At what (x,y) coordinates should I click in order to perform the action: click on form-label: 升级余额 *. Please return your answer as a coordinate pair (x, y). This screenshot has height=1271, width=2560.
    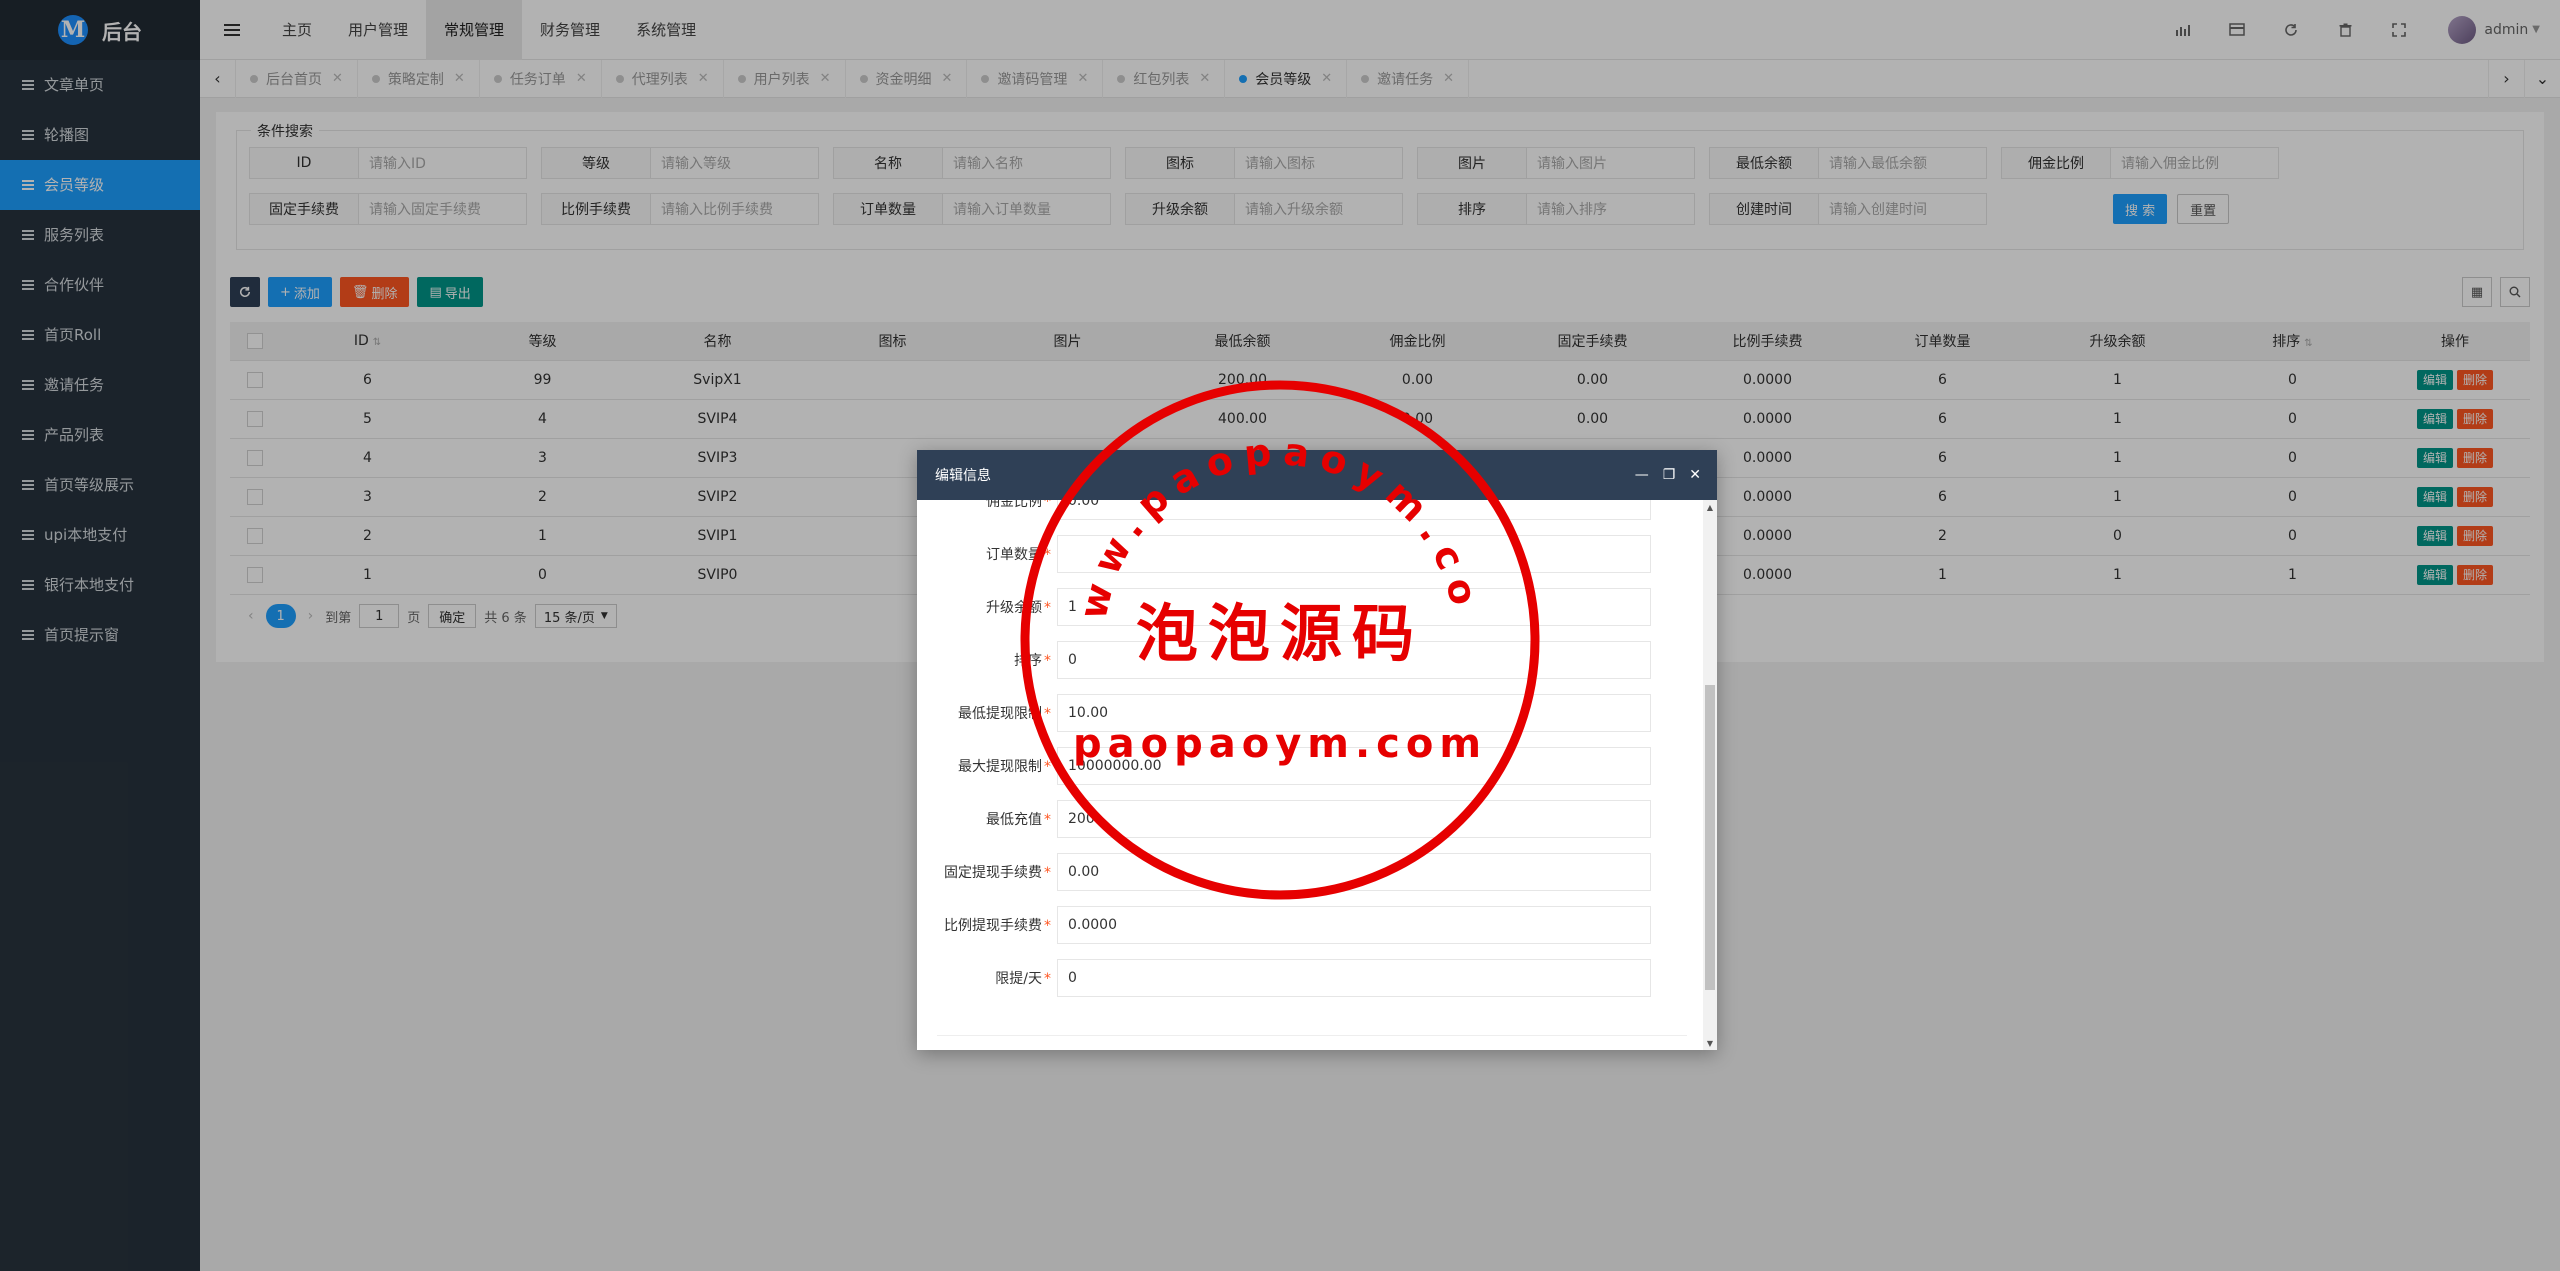
    Looking at the image, I should click on (1018, 608).